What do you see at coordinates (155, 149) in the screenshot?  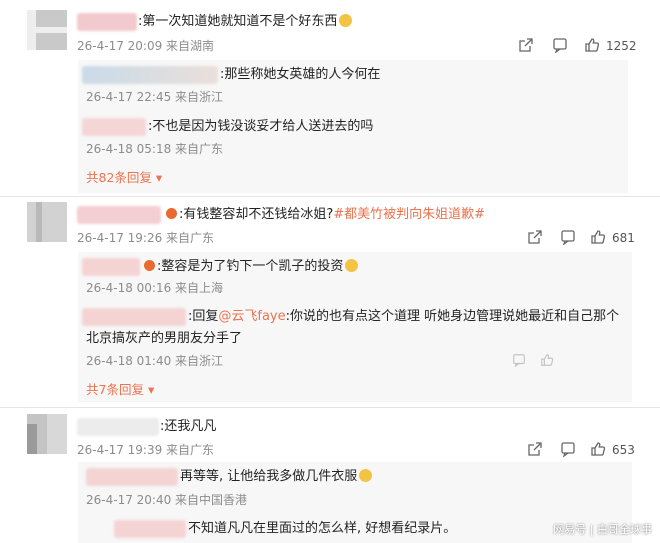 I see `reply-meta: 26-4-18 05:18 来自广东` at bounding box center [155, 149].